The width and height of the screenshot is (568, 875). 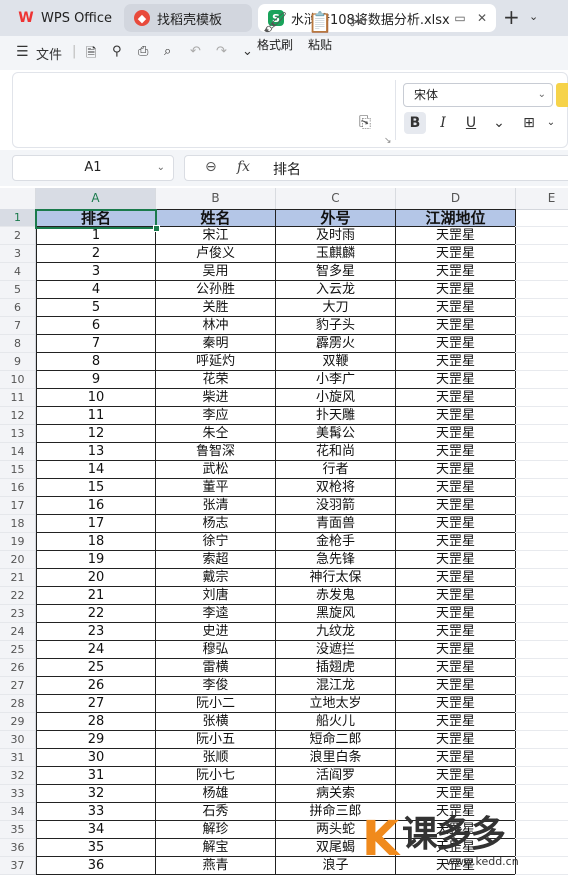 I want to click on cell-name: 花荣, so click(x=216, y=380).